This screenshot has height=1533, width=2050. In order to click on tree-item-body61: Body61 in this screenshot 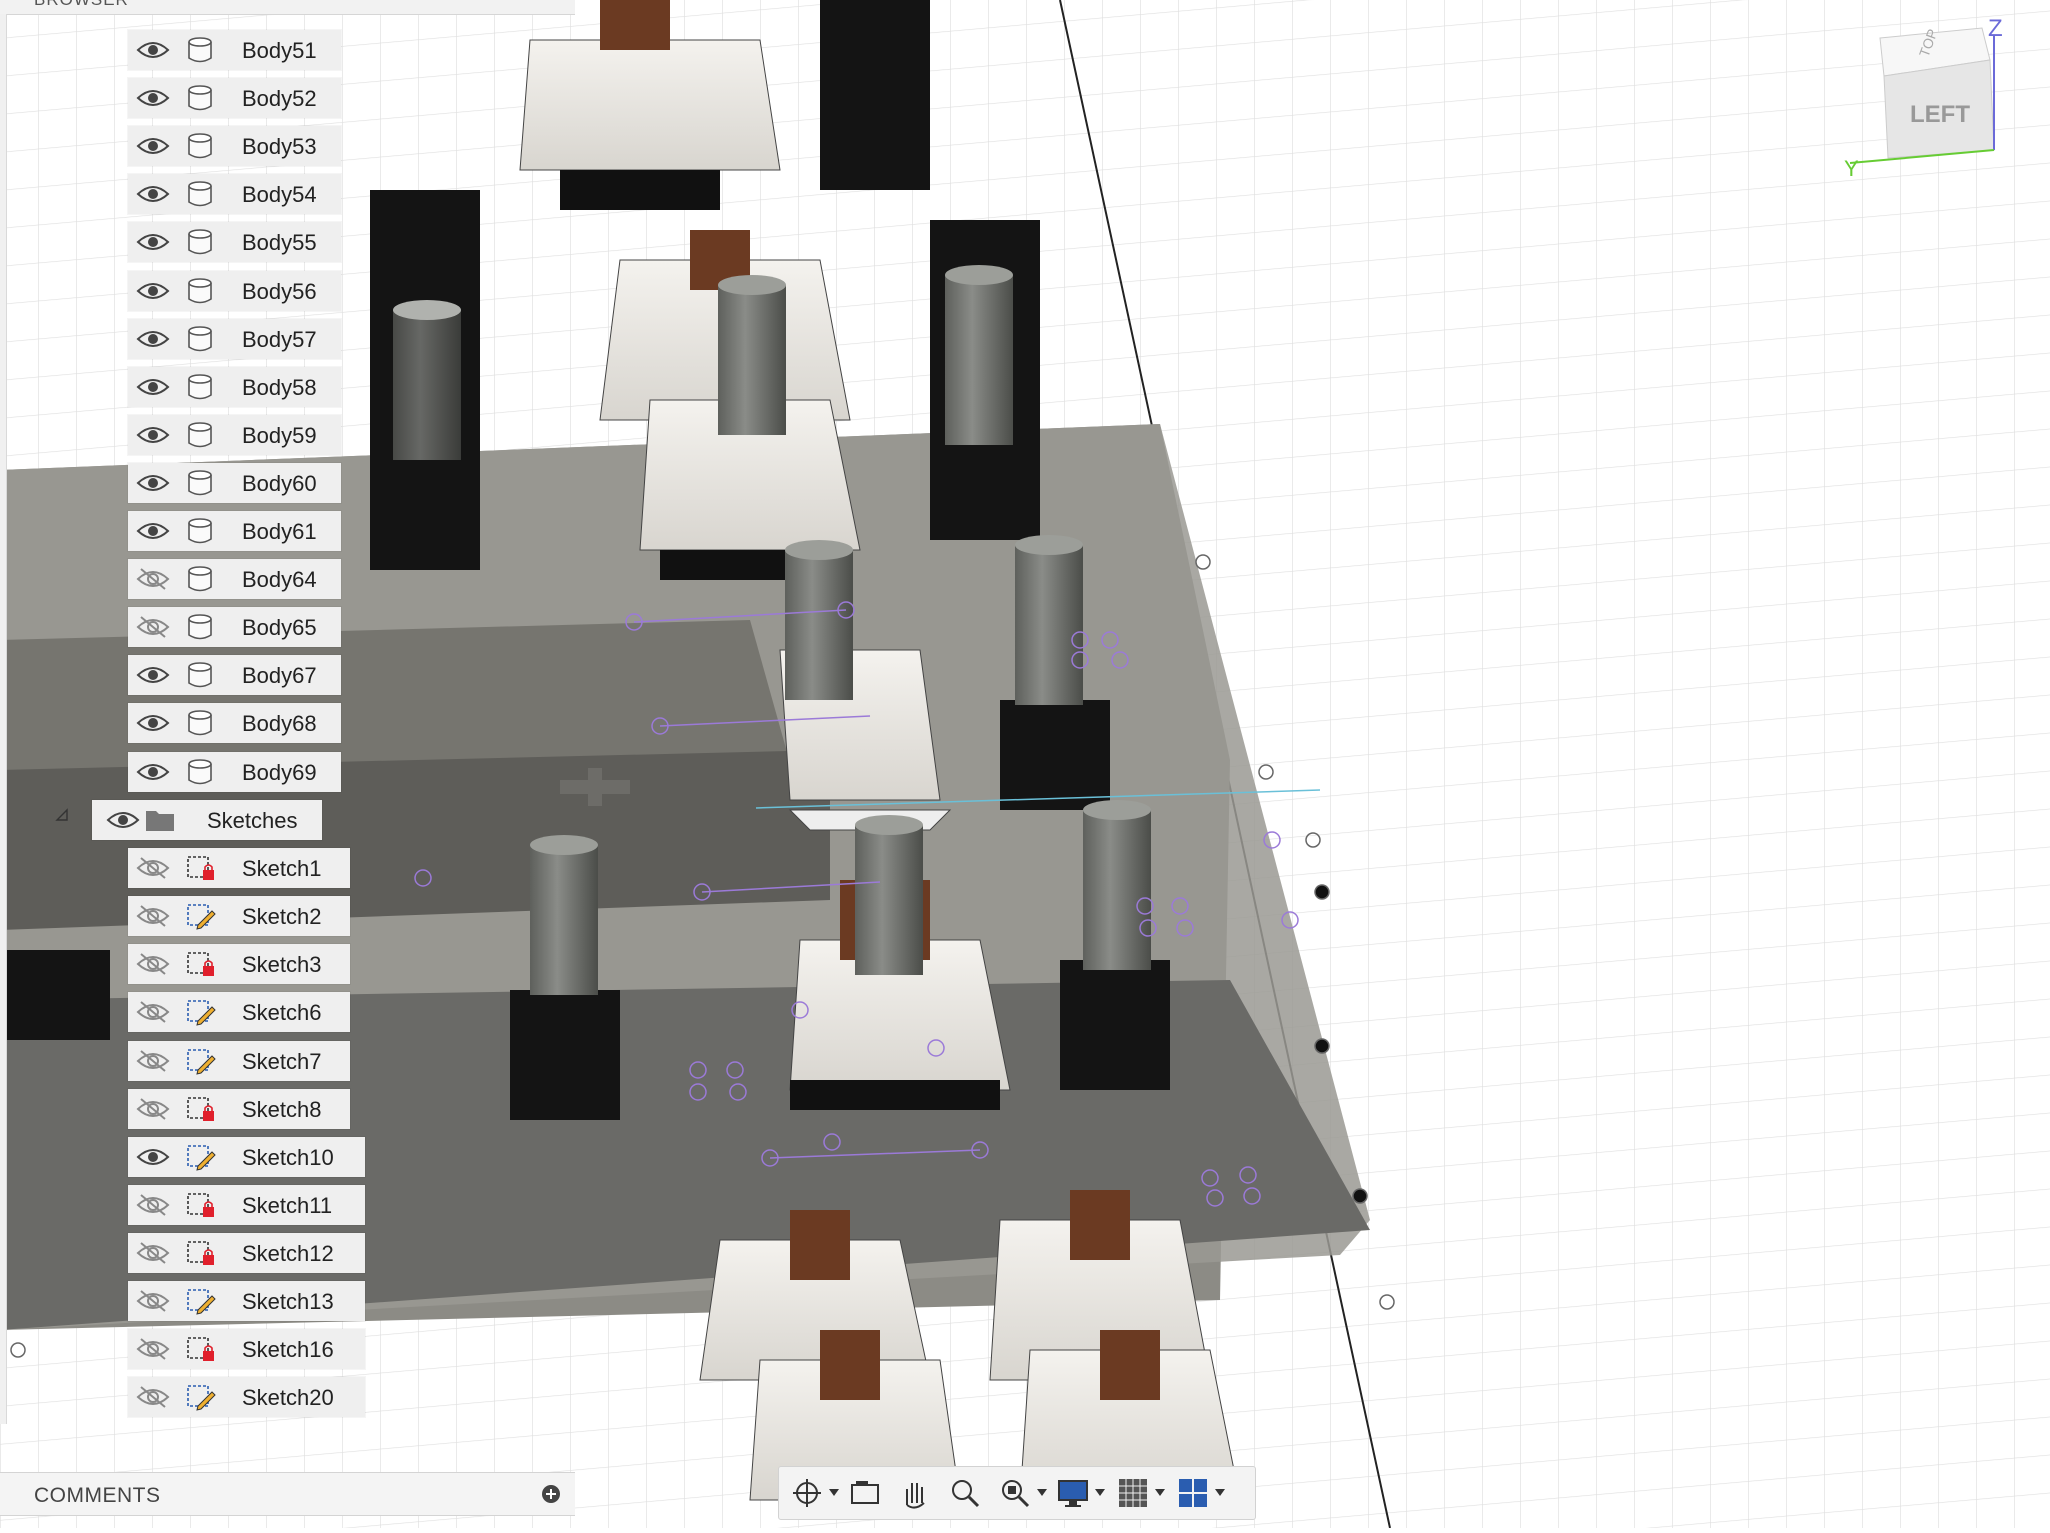, I will do `click(234, 531)`.